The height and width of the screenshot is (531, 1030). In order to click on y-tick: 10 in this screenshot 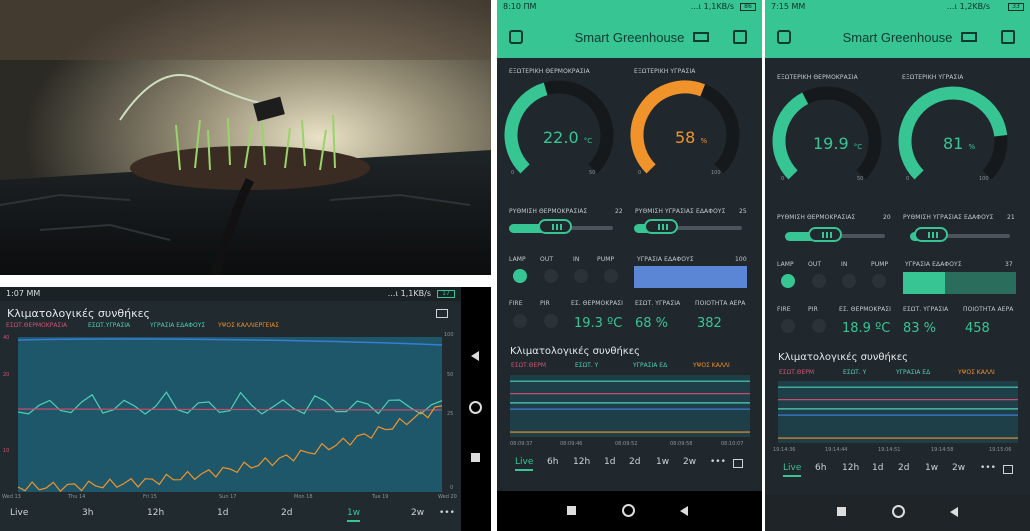, I will do `click(6, 451)`.